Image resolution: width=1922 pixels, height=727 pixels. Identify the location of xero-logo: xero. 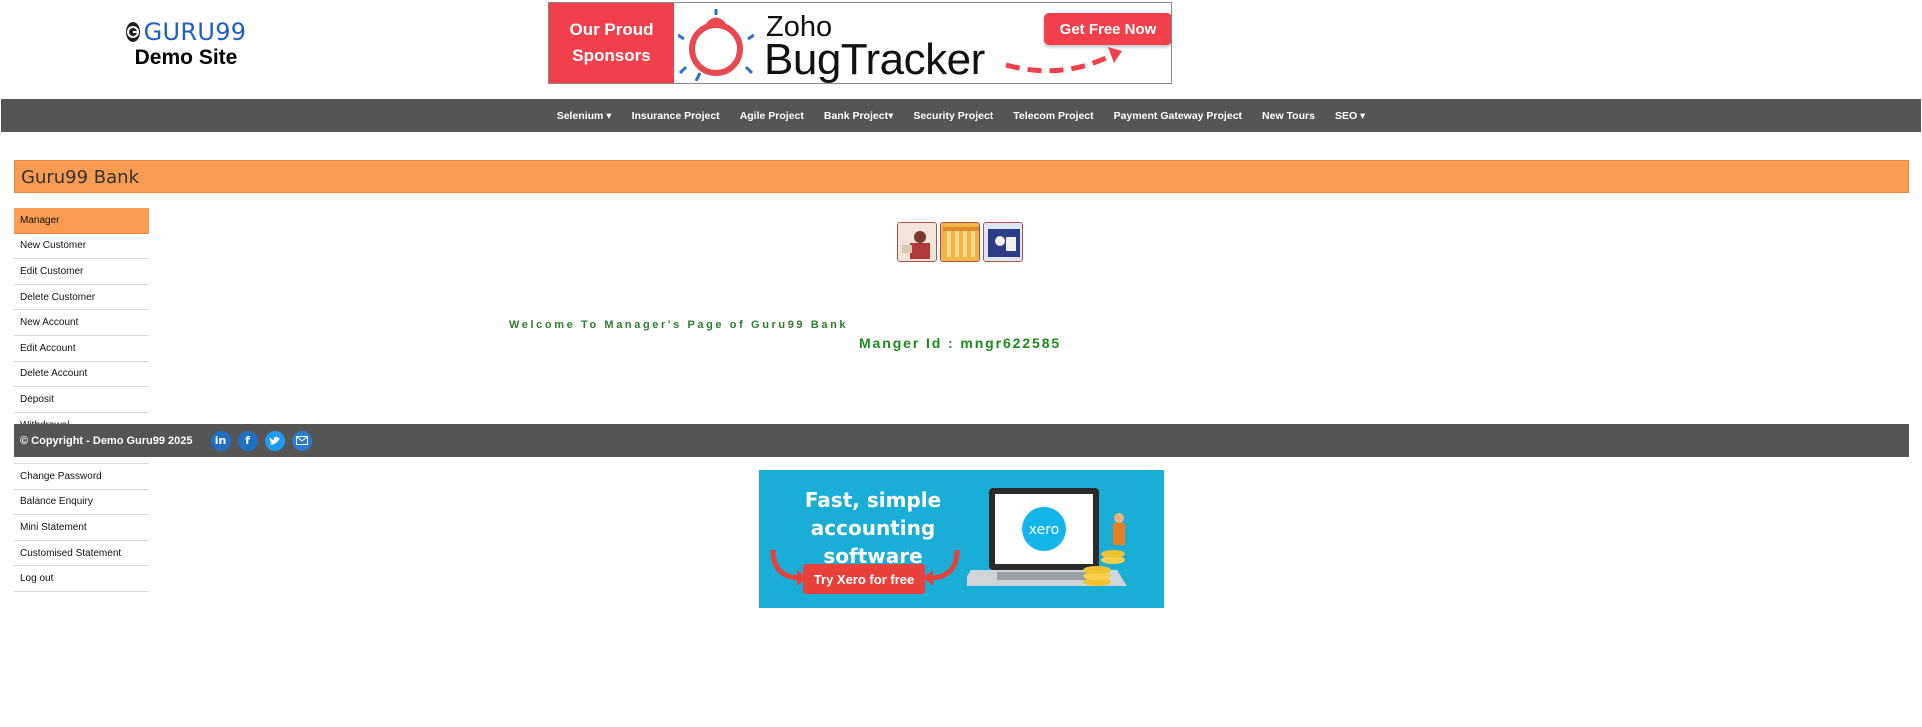
(1044, 530).